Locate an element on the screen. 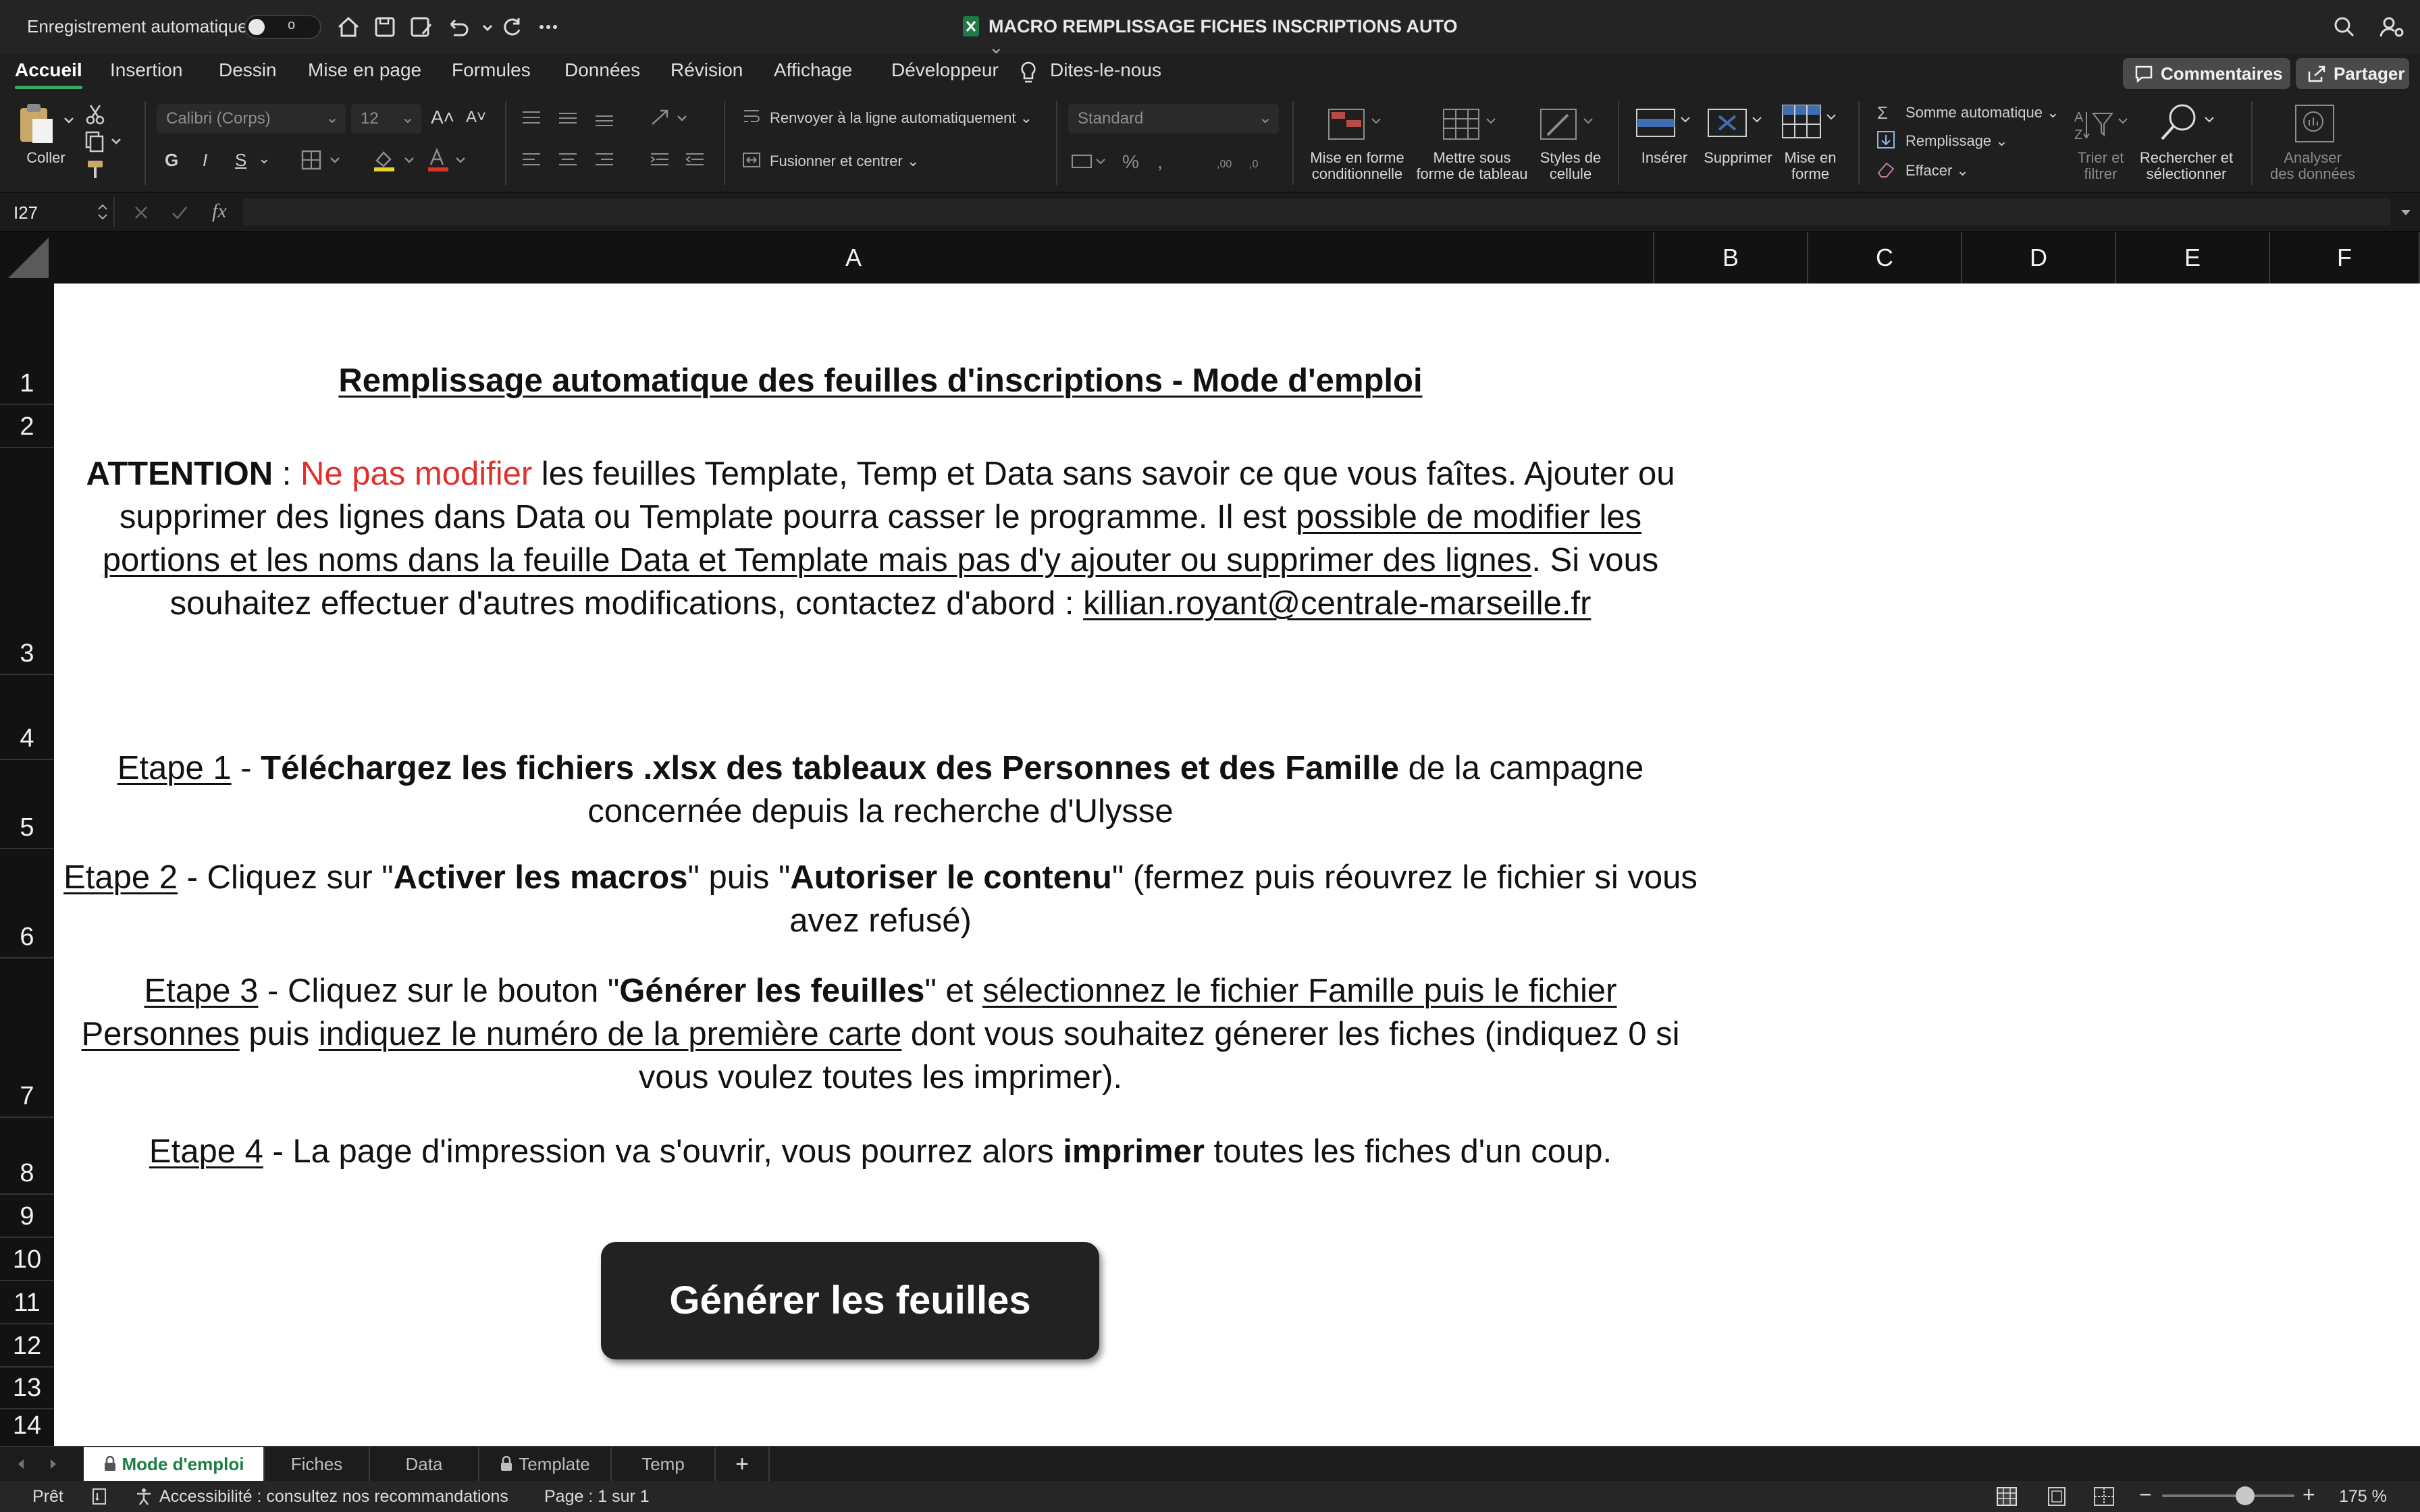  row-header-6: 6 is located at coordinates (27, 904).